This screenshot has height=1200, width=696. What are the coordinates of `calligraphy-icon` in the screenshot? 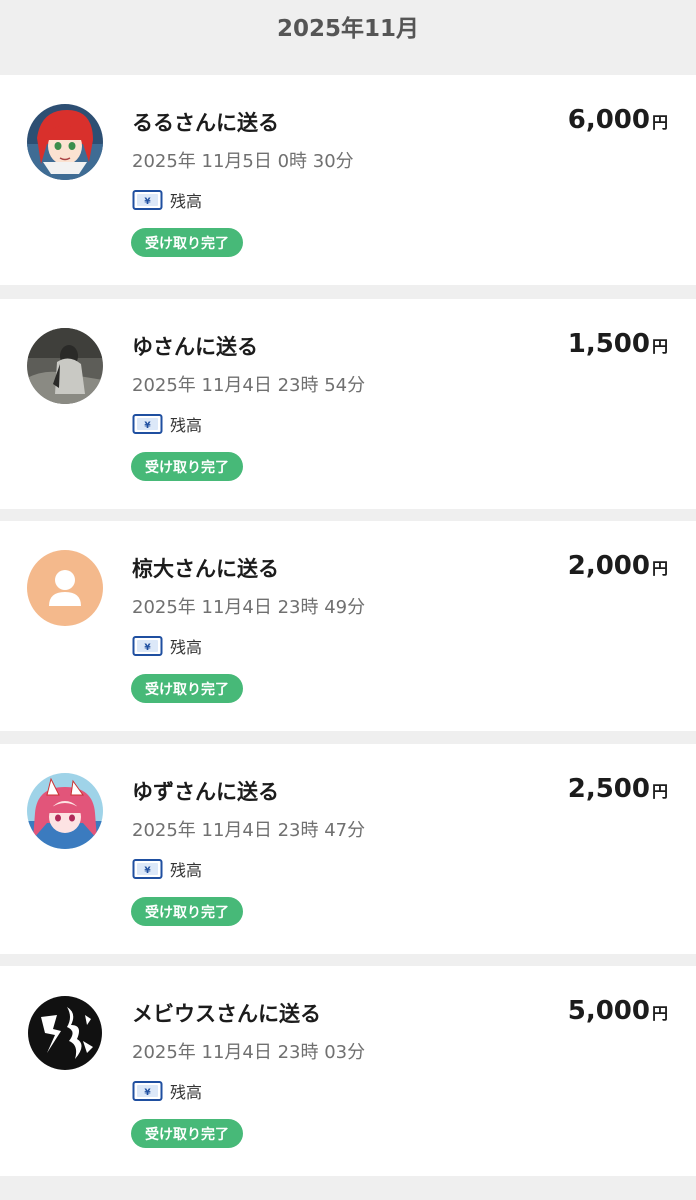 It's located at (65, 1033).